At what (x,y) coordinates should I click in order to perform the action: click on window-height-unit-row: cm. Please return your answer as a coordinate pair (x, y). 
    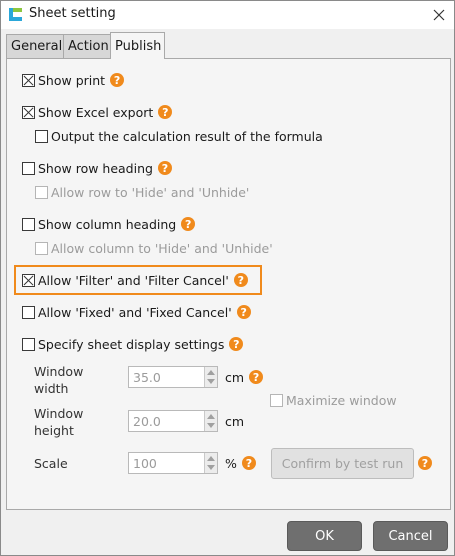
    Looking at the image, I should click on (234, 421).